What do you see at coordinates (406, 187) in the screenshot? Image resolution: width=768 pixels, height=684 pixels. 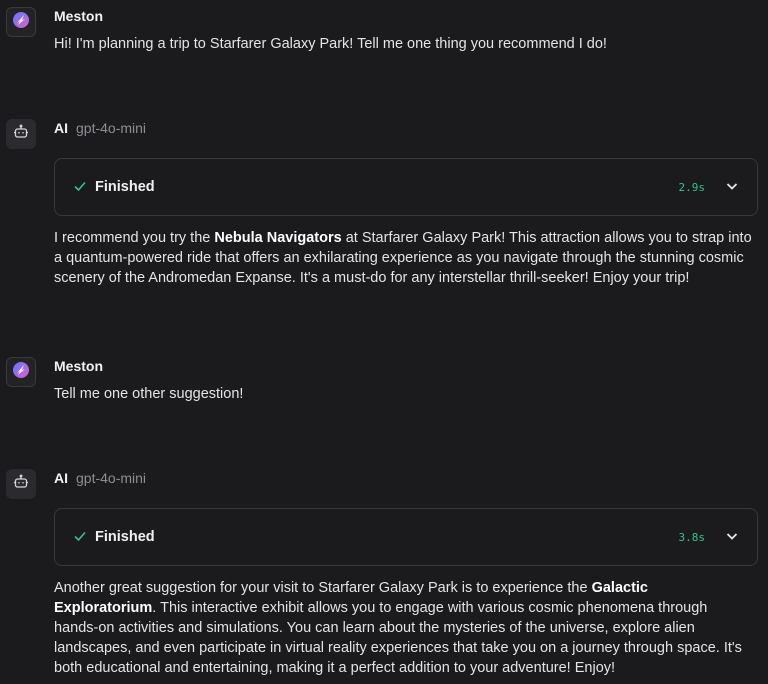 I see `reasoning-status-panel: Finished 2.9s` at bounding box center [406, 187].